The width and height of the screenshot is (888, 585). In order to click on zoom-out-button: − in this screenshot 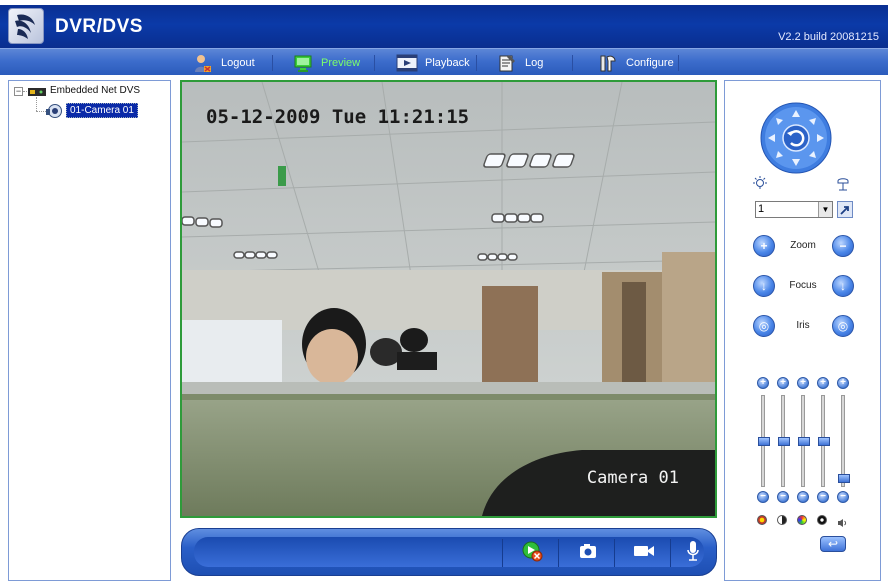, I will do `click(843, 246)`.